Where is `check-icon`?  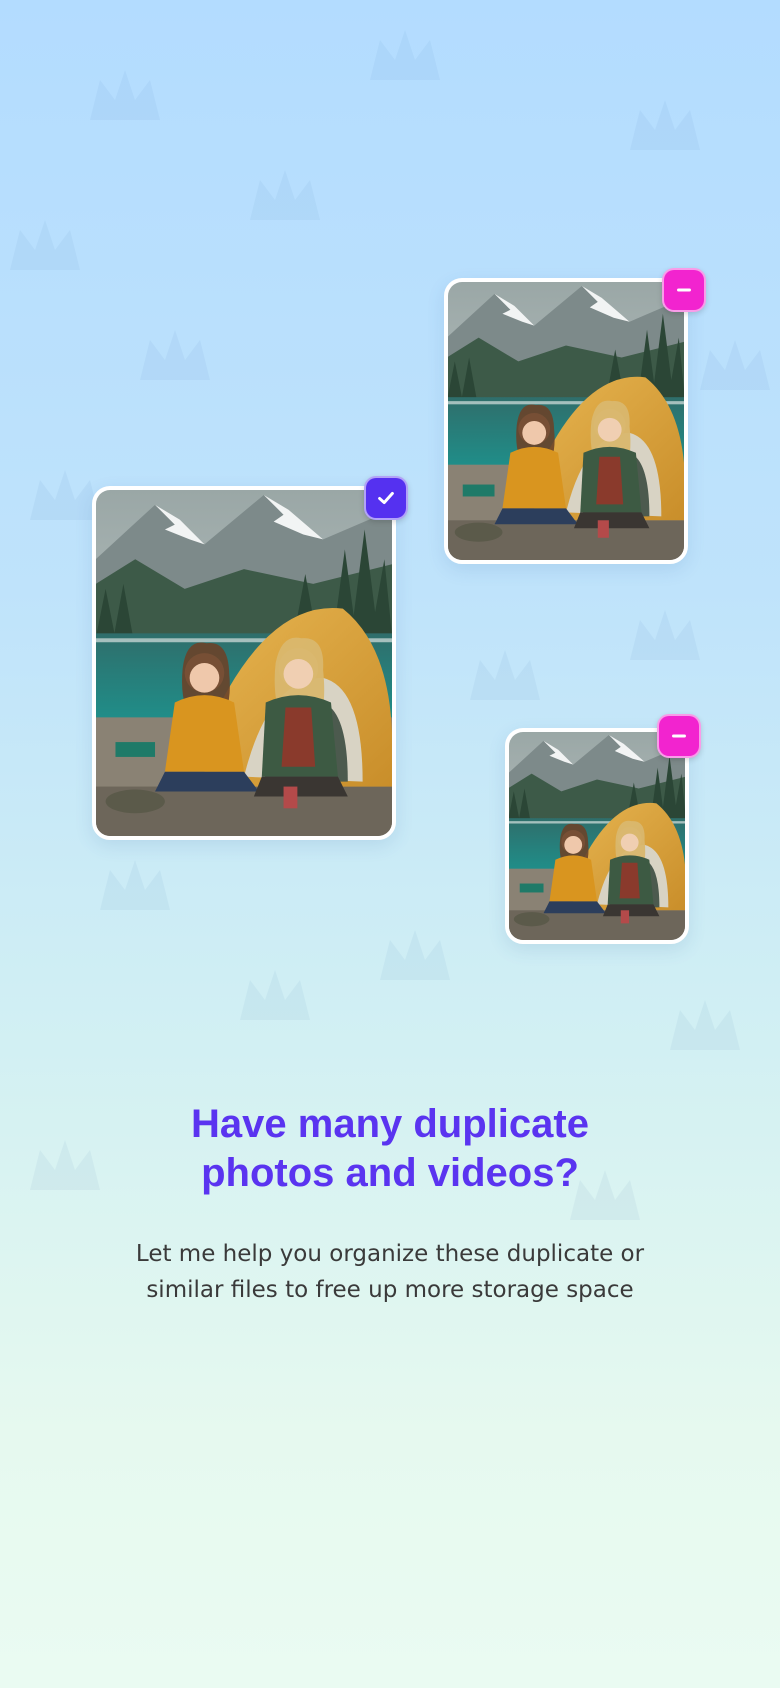 check-icon is located at coordinates (386, 498).